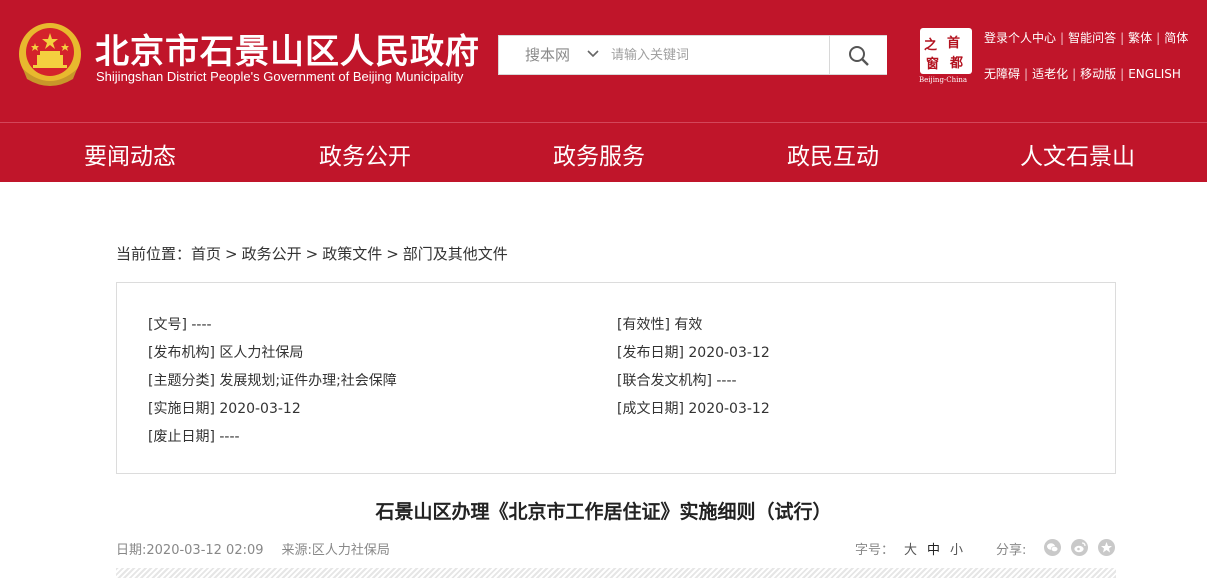 Image resolution: width=1207 pixels, height=581 pixels. What do you see at coordinates (660, 325) in the screenshot?
I see `meta-validity: [有效性] 有效` at bounding box center [660, 325].